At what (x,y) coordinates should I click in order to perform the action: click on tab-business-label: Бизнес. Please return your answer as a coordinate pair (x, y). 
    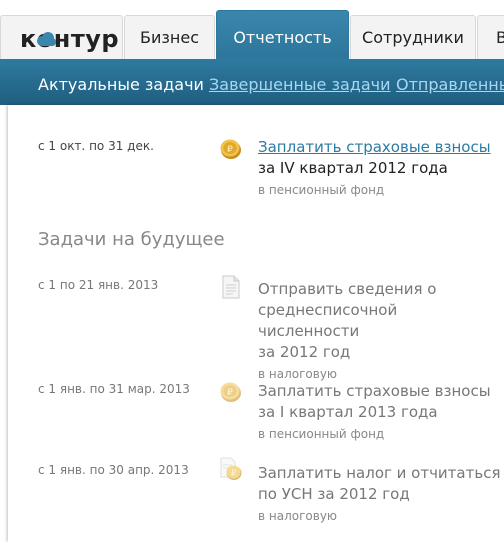
    Looking at the image, I should click on (169, 37).